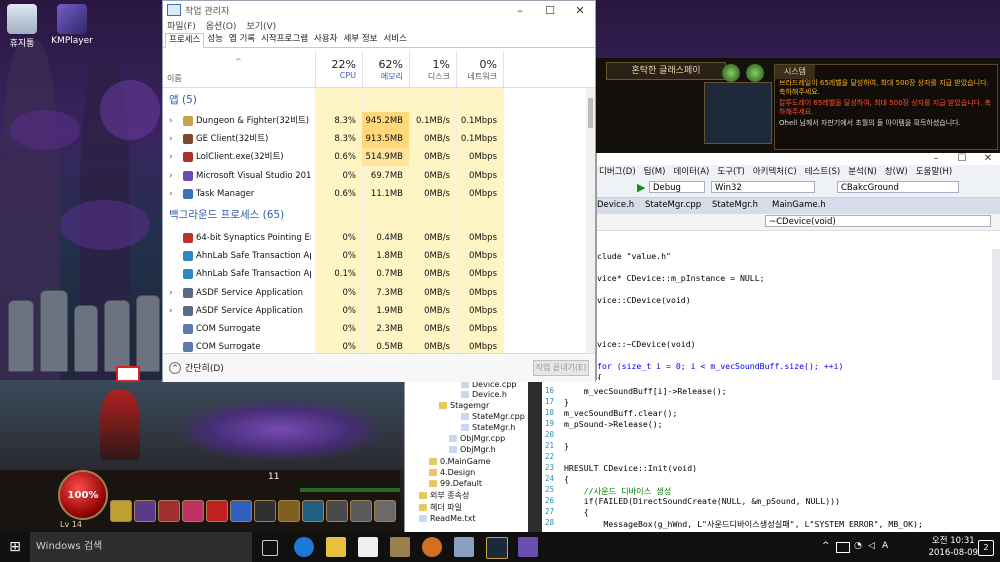 This screenshot has height=562, width=1000. Describe the element at coordinates (550, 10) in the screenshot. I see `maximize-icon: ☐` at that location.